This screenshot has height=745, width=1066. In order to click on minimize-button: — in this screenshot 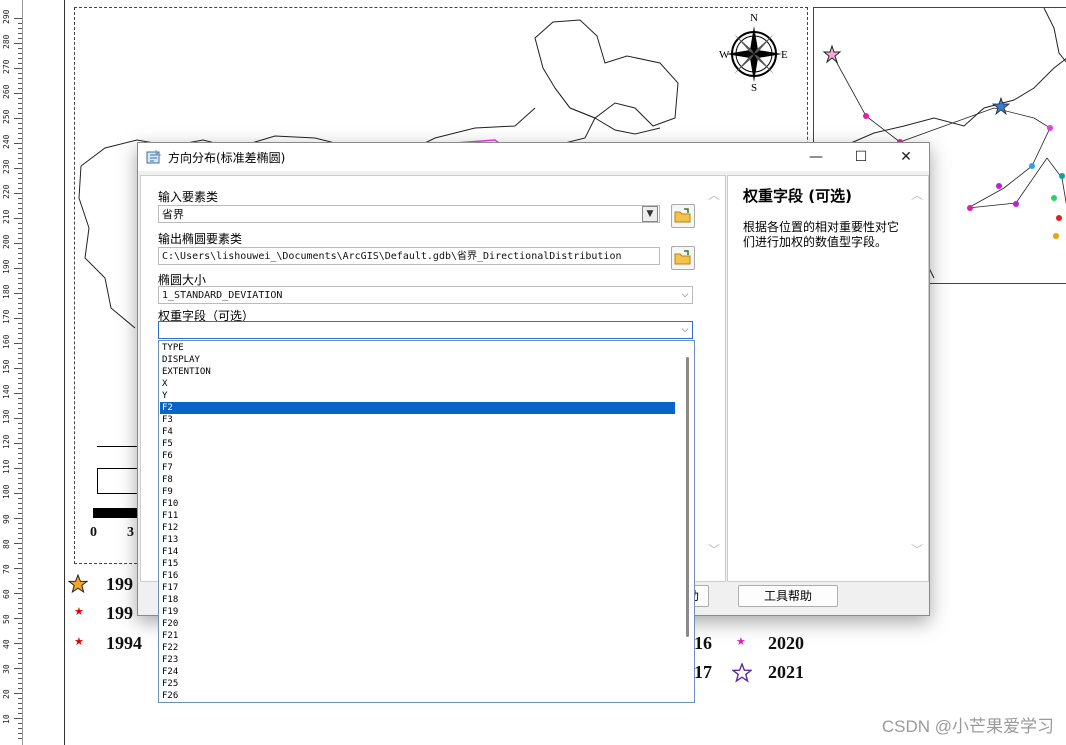, I will do `click(816, 157)`.